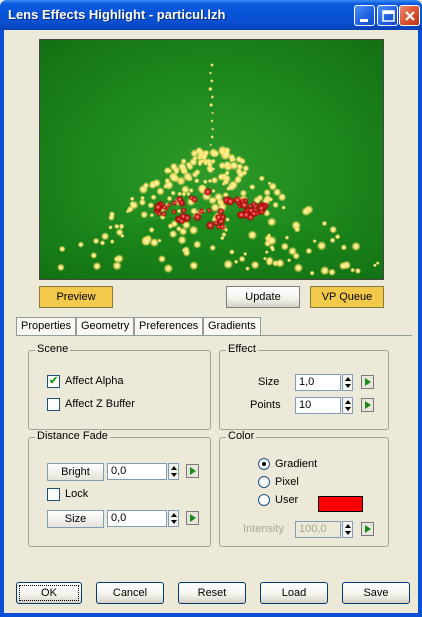 The image size is (422, 617). I want to click on tab-geometry: Geometry, so click(105, 326).